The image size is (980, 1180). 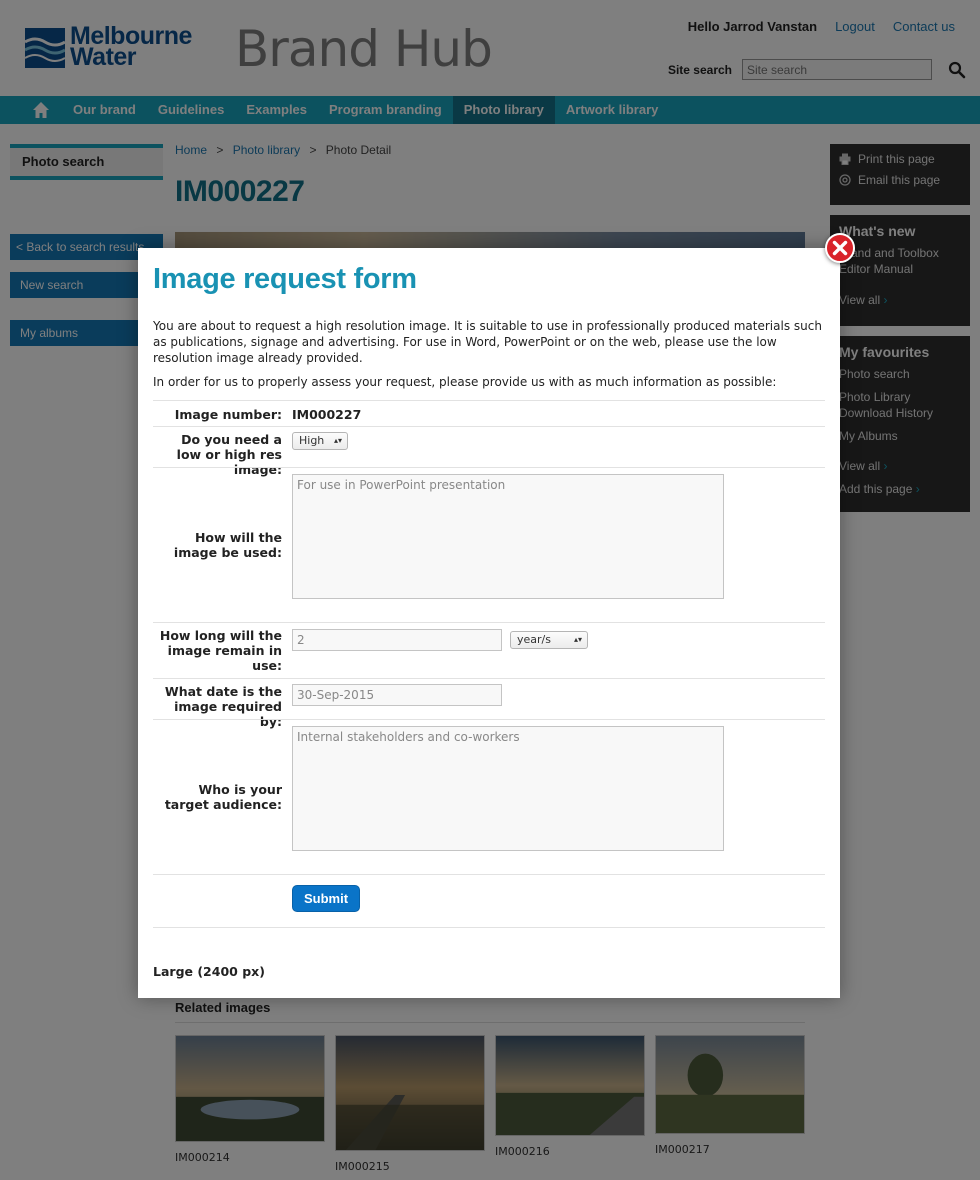 What do you see at coordinates (326, 898) in the screenshot?
I see `submit-button: Submit` at bounding box center [326, 898].